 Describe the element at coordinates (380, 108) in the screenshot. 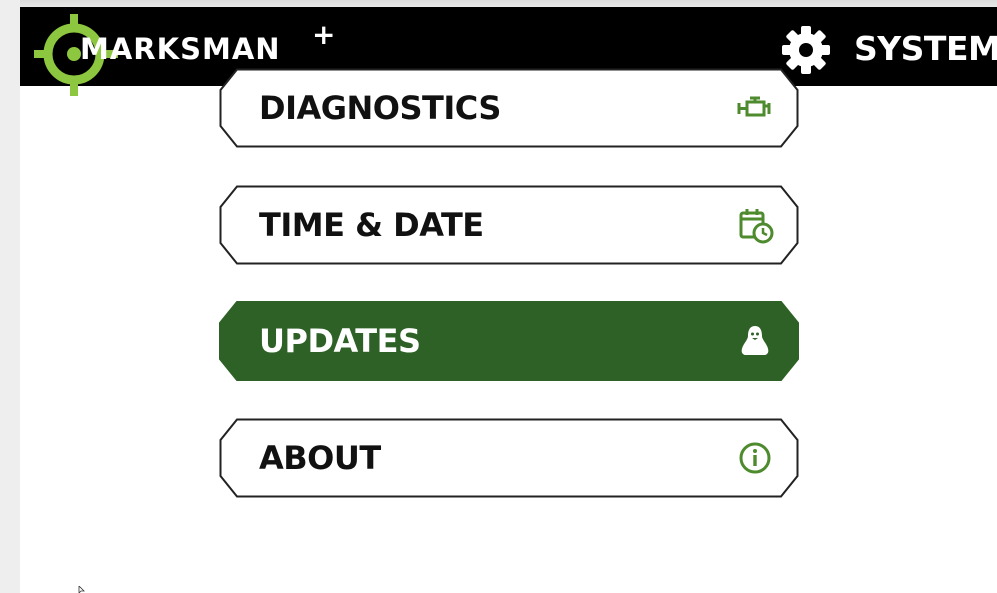

I see `menu-item-label: DIAGNOSTICS` at that location.